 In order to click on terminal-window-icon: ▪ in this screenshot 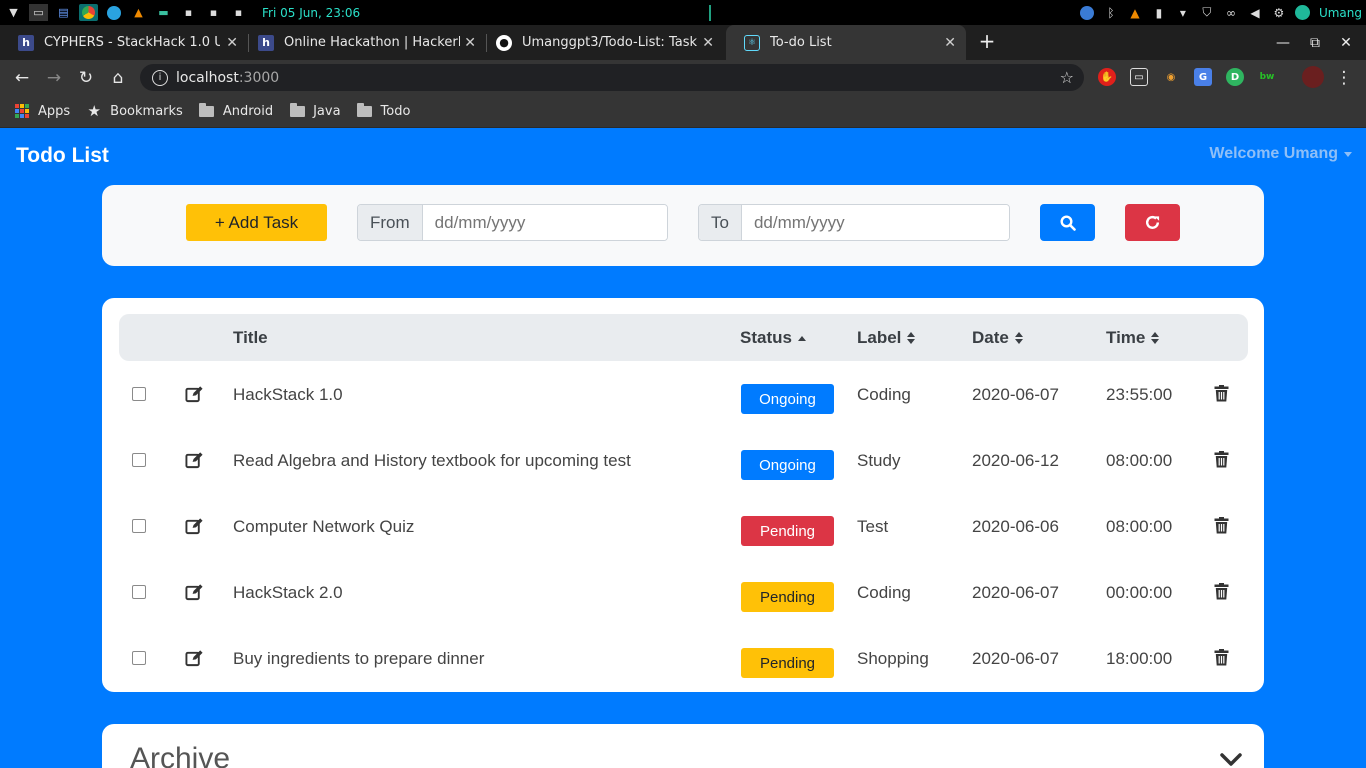, I will do `click(188, 12)`.